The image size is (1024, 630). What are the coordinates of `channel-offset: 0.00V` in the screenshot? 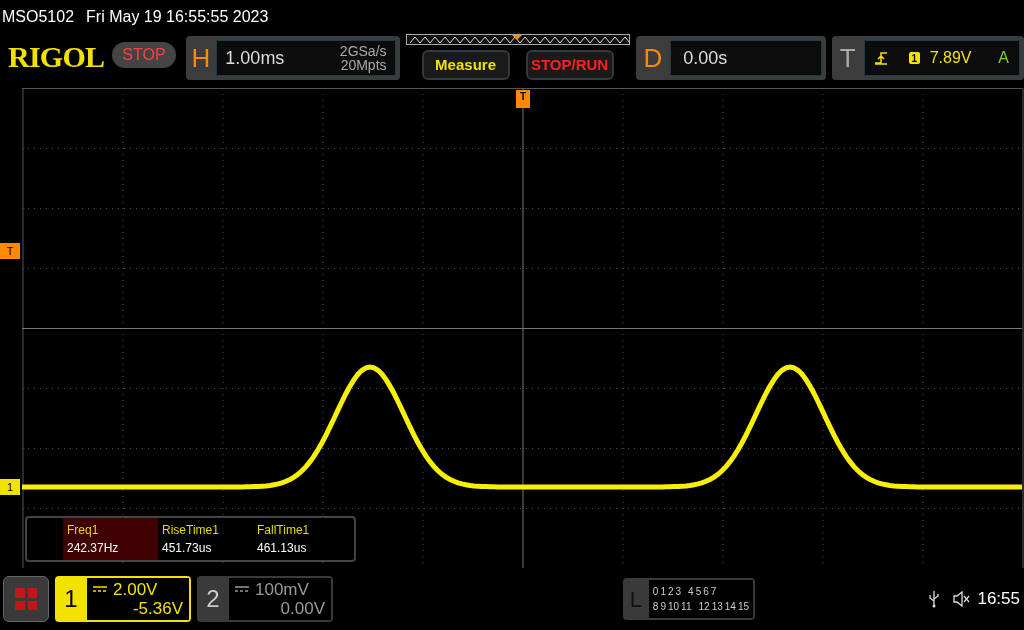 It's located at (302, 608).